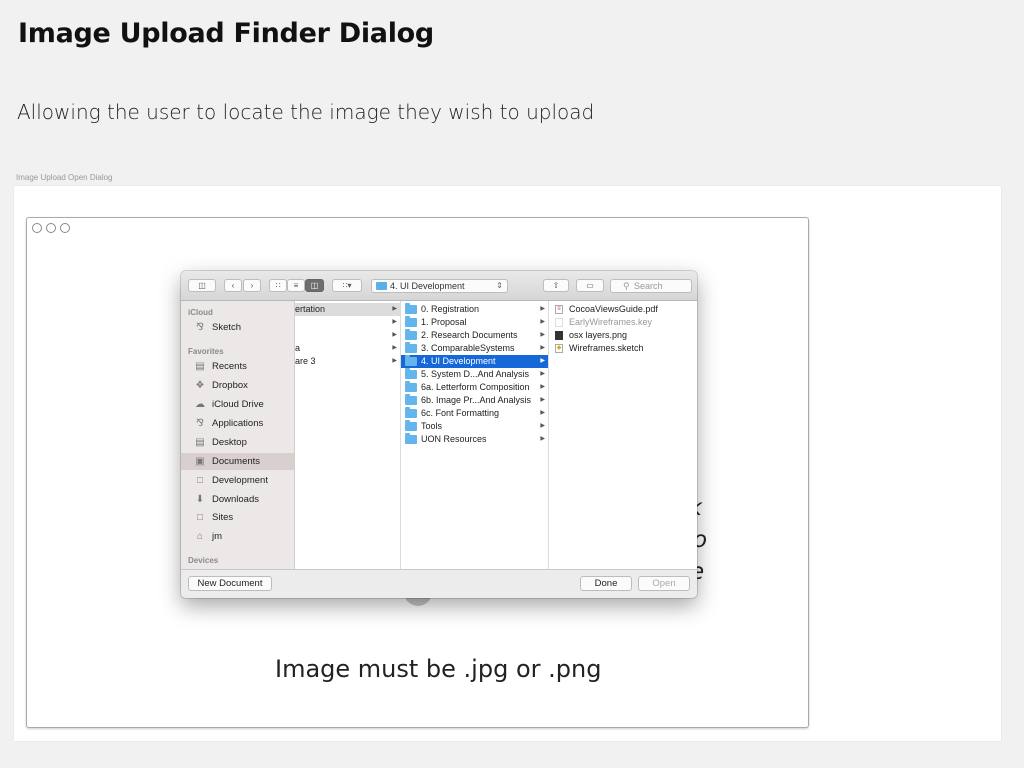  I want to click on sidebar-item-label: Development, so click(240, 480).